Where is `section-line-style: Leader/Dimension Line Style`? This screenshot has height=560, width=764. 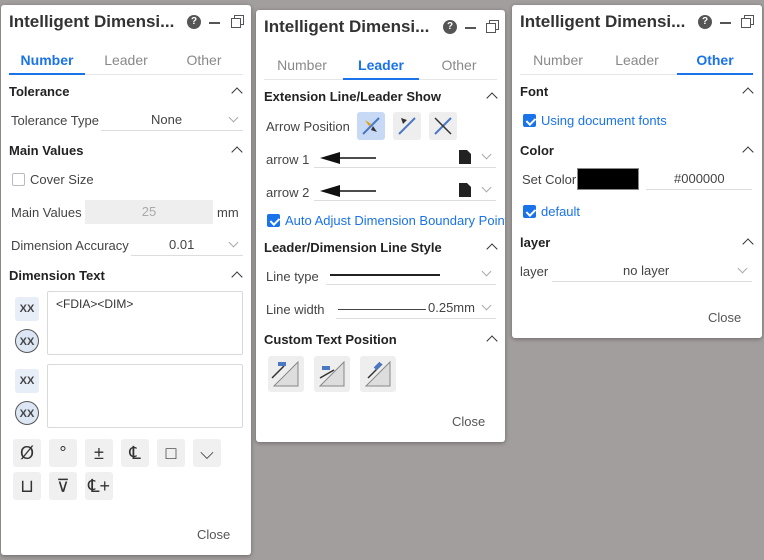
section-line-style: Leader/Dimension Line Style is located at coordinates (353, 247).